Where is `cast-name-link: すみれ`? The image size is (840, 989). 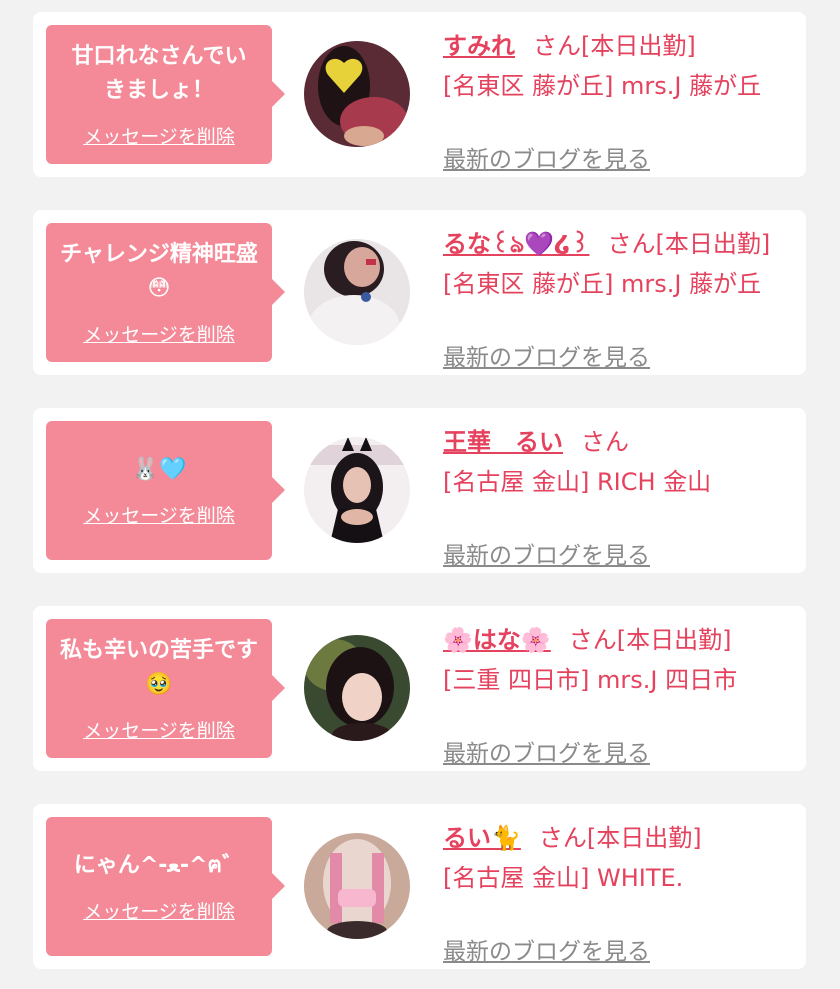
cast-name-link: すみれ is located at coordinates (479, 46).